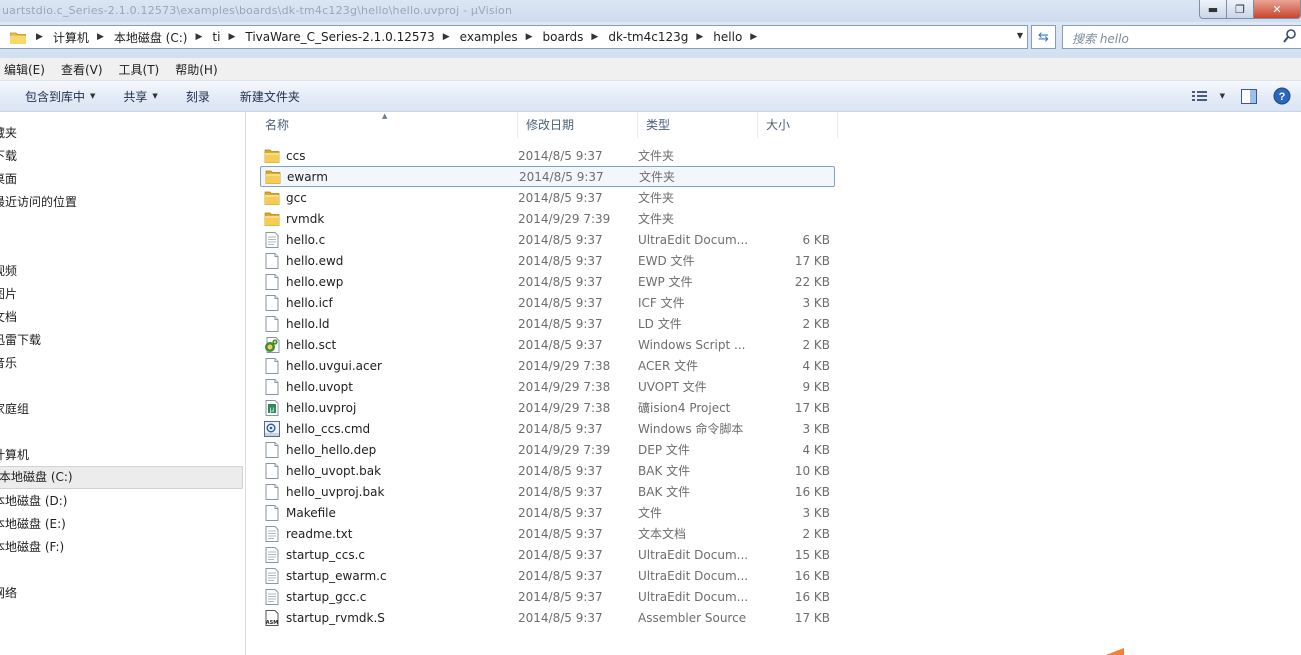 This screenshot has height=655, width=1301. I want to click on file-row: readme.txt 2014/8/5 9:37 文本文档 2 KB, so click(547, 533).